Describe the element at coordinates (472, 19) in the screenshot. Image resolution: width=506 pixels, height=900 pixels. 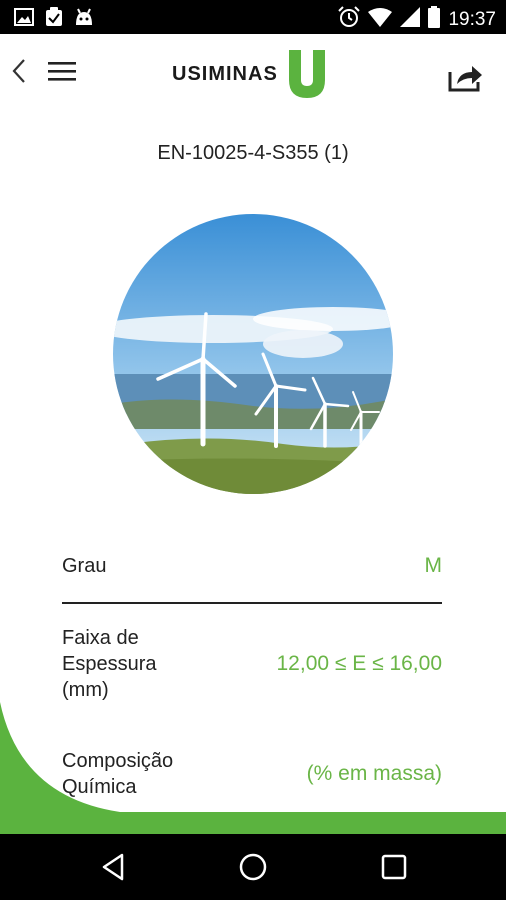
I see `clock-time: 19:37` at that location.